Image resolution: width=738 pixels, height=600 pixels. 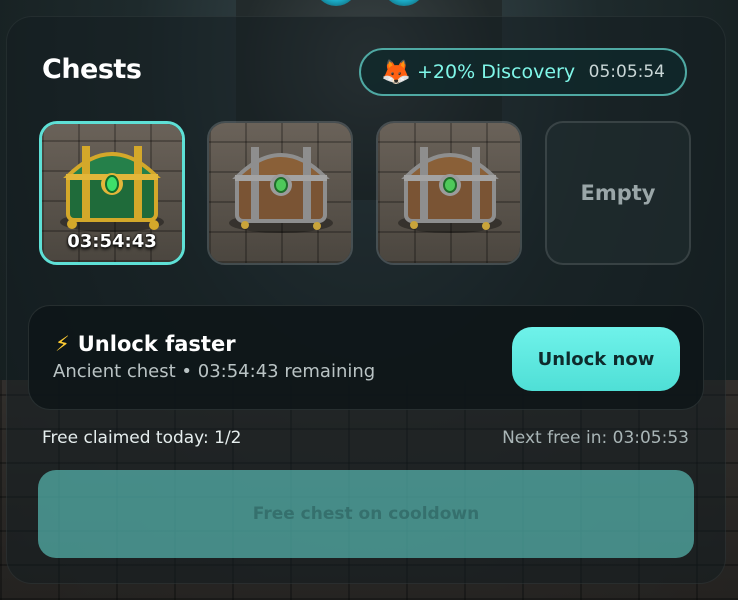 I want to click on empty-label: Empty, so click(x=618, y=193).